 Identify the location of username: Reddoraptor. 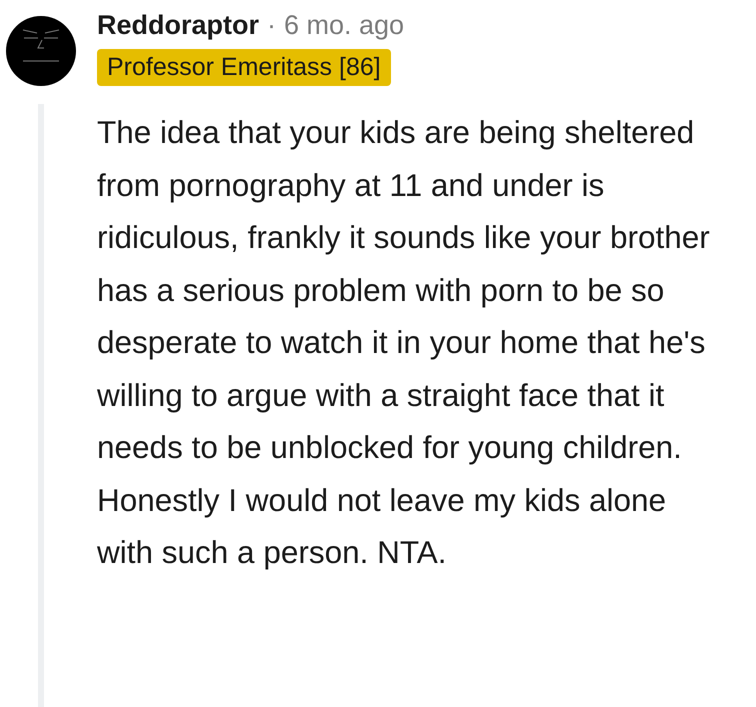
(178, 25).